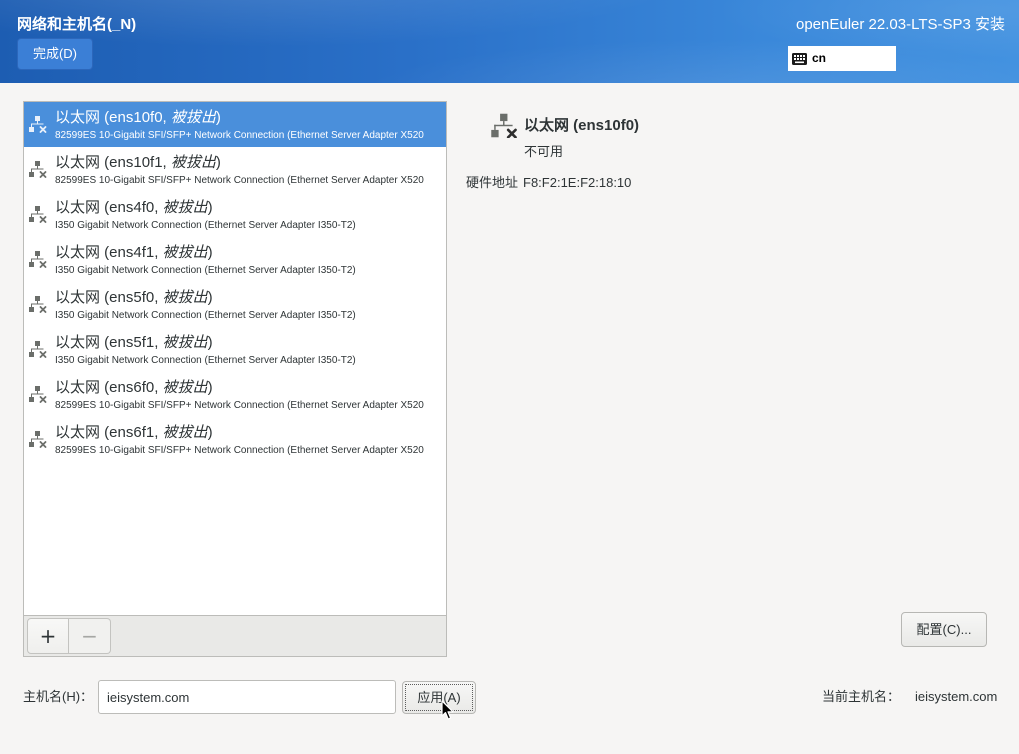  What do you see at coordinates (109, 252) in the screenshot?
I see `device-name-label: 以太网 (ens4f1,` at bounding box center [109, 252].